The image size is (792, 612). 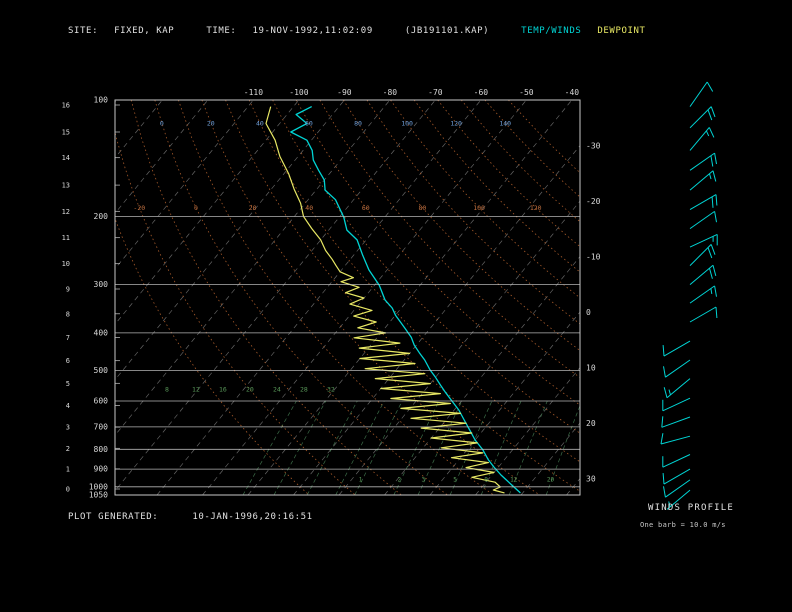 What do you see at coordinates (98, 495) in the screenshot?
I see `svg-text: 1050` at bounding box center [98, 495].